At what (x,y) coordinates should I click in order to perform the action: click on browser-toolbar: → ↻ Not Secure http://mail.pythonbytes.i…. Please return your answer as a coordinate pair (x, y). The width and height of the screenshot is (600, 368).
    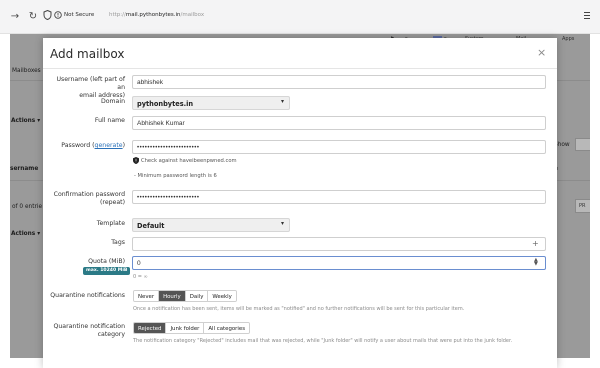
    Looking at the image, I should click on (300, 17).